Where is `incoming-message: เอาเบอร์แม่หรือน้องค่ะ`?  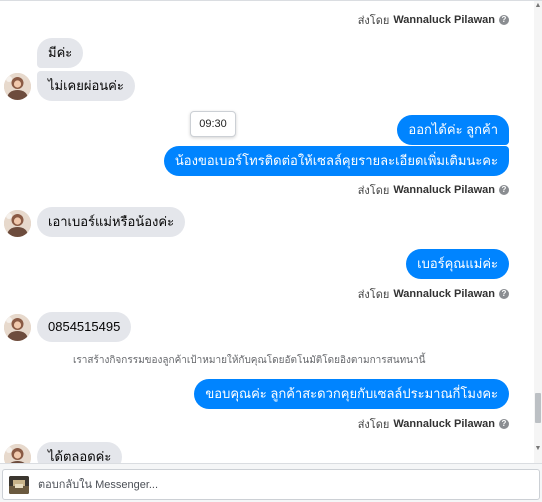
incoming-message: เอาเบอร์แม่หรือน้องค่ะ is located at coordinates (111, 222).